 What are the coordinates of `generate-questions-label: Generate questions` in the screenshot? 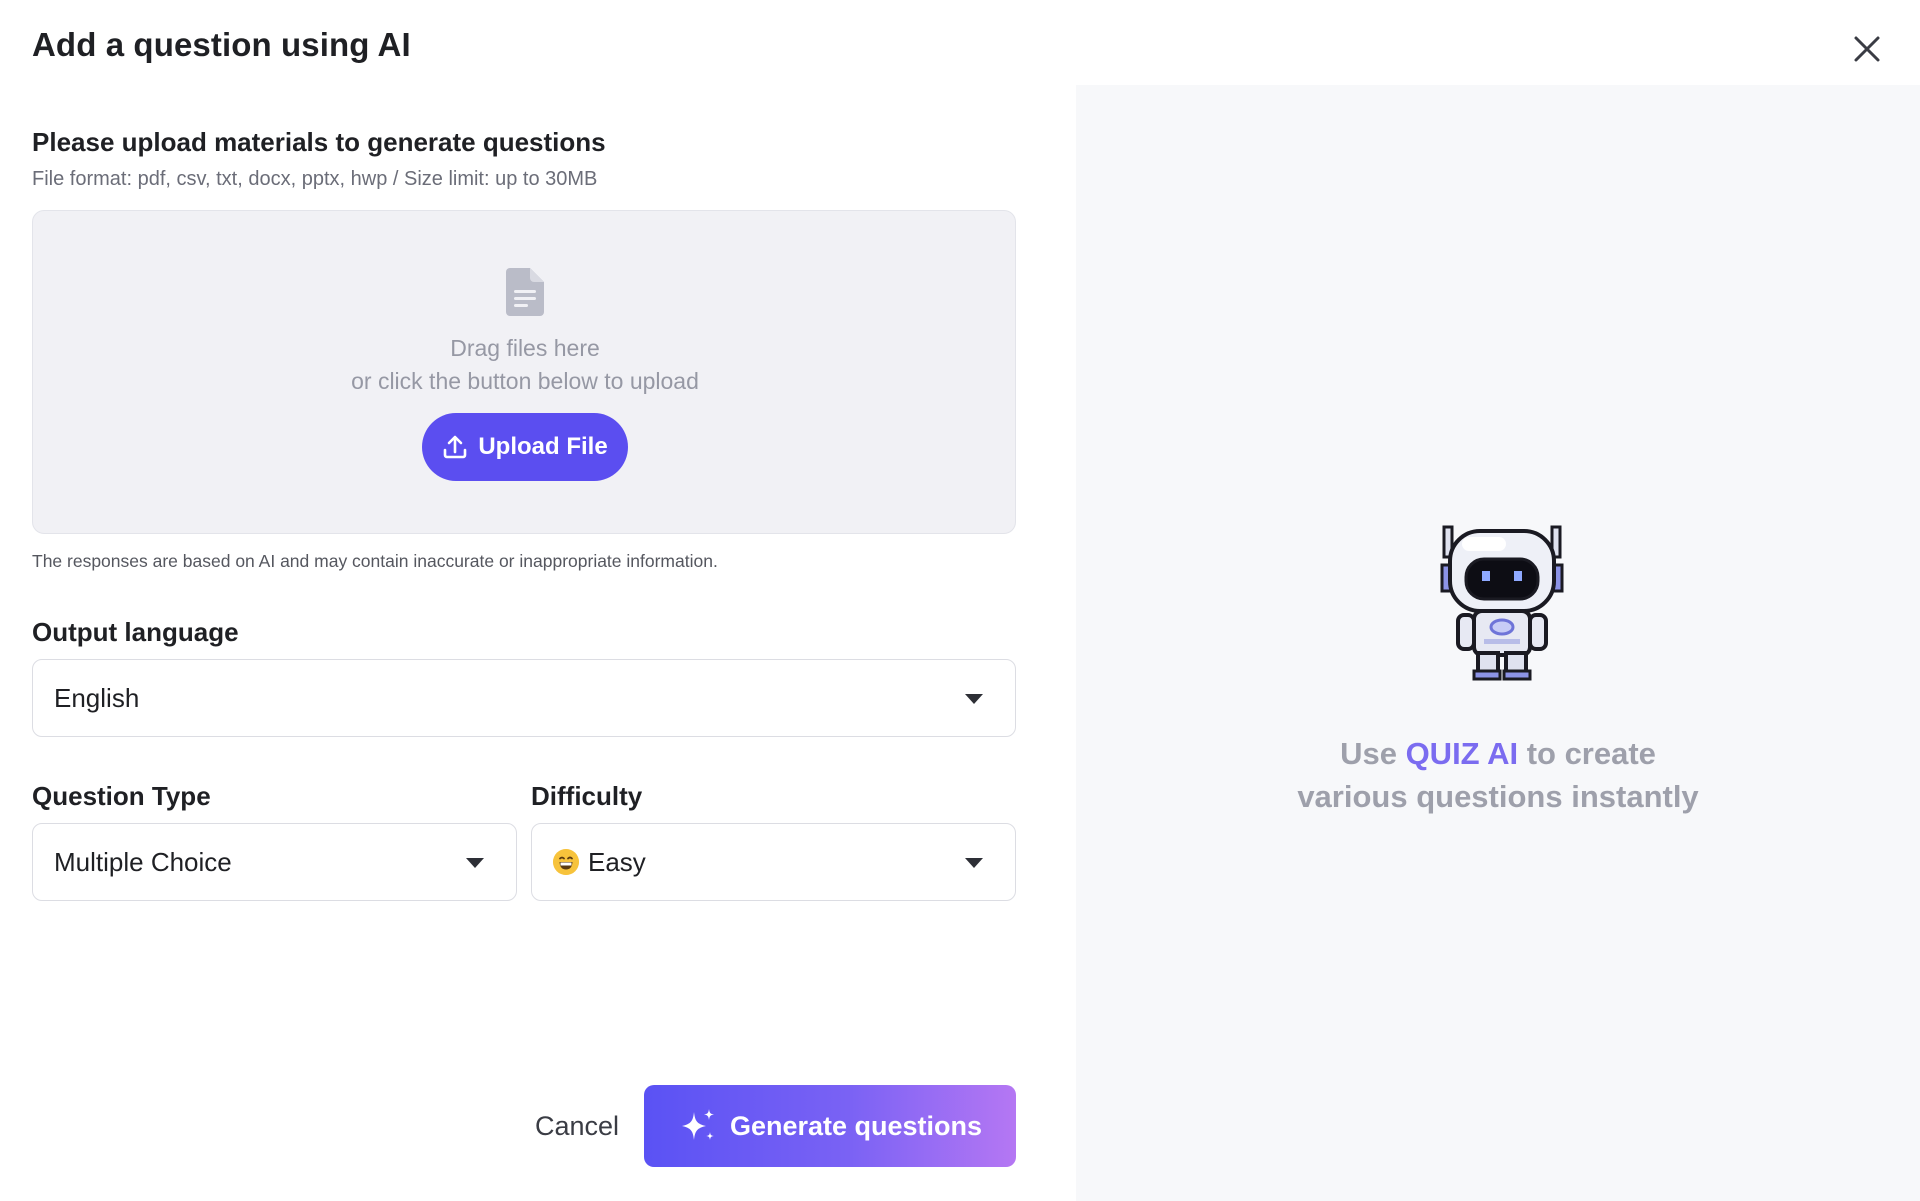 It's located at (856, 1125).